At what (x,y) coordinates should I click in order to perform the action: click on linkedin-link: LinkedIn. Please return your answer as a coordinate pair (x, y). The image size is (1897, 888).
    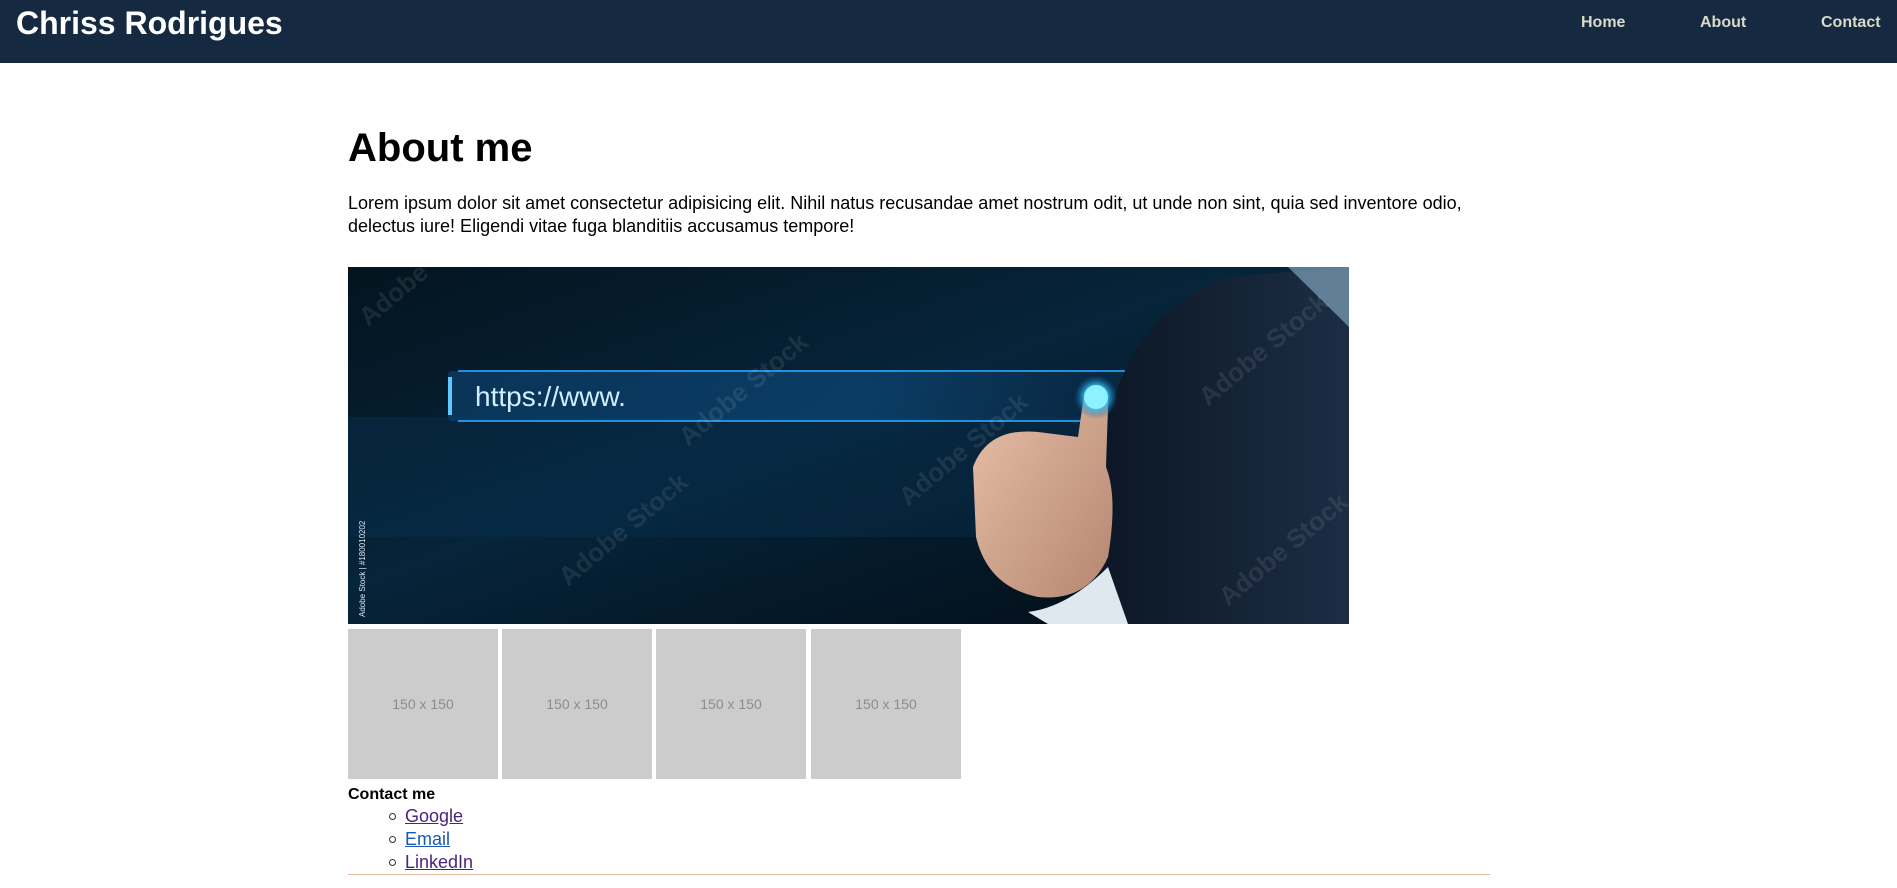
    Looking at the image, I should click on (439, 862).